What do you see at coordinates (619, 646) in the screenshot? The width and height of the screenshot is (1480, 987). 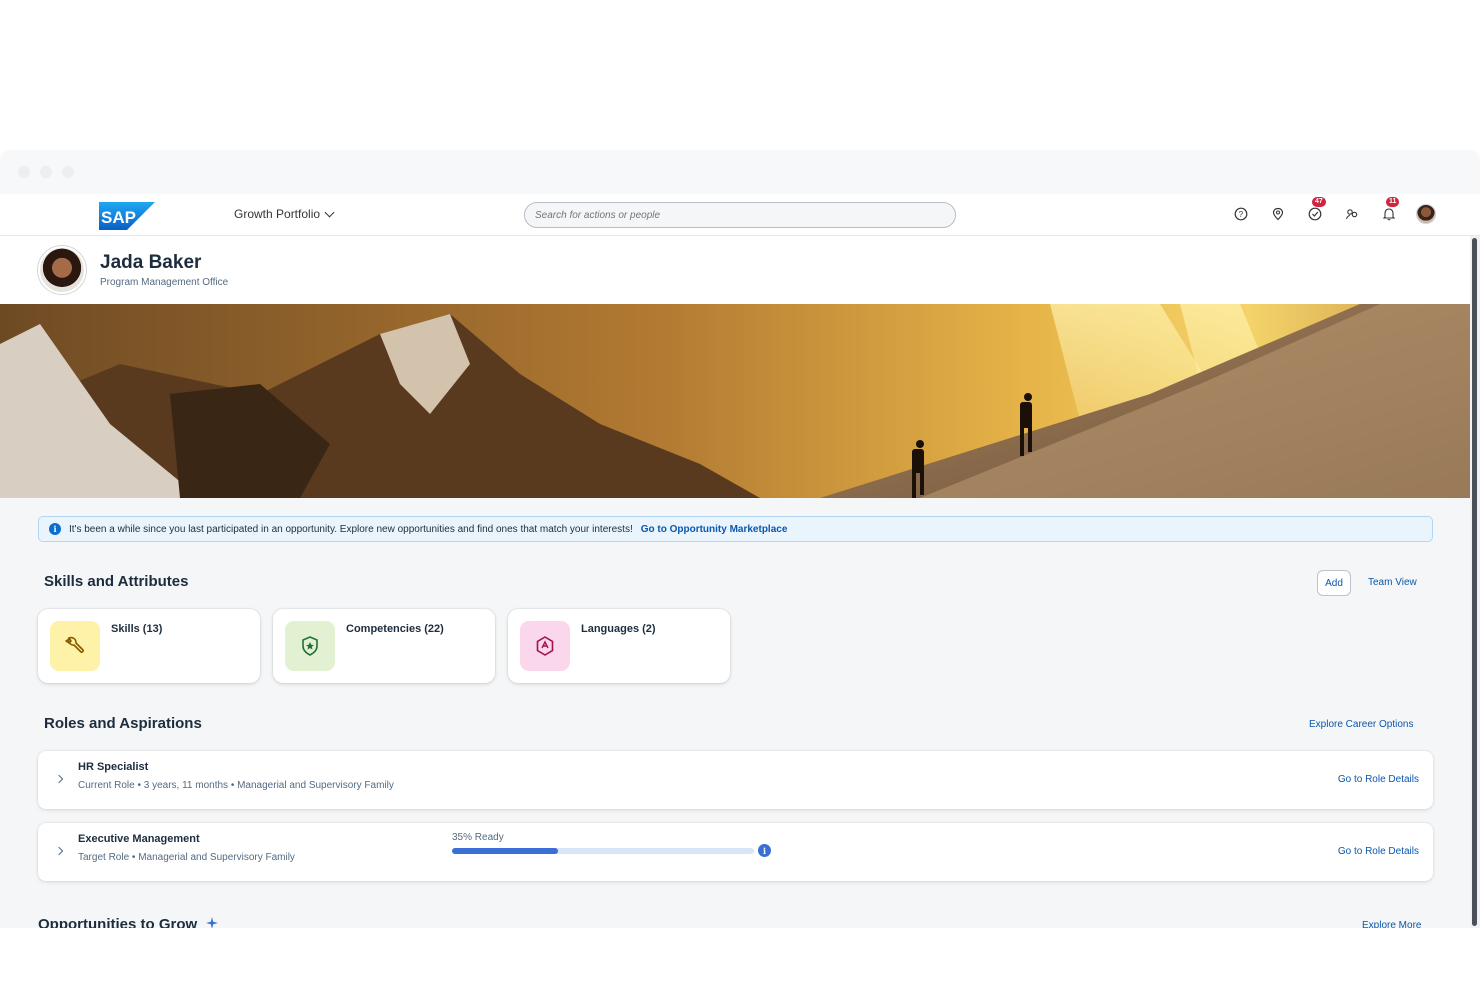 I see `languages-card: Languages (2)` at bounding box center [619, 646].